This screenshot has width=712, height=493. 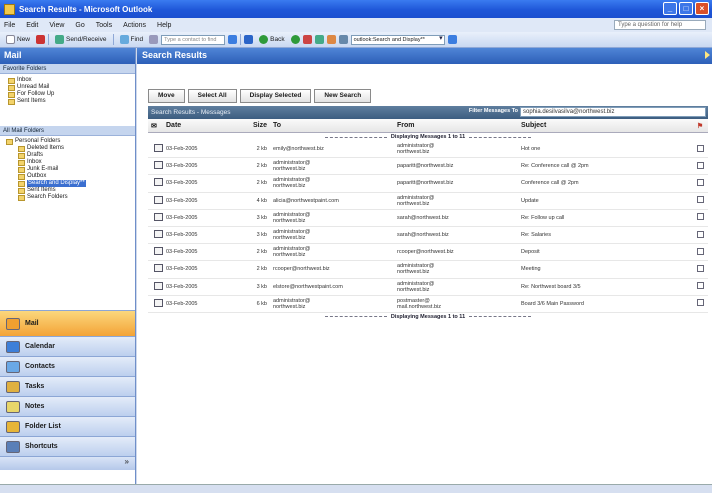 What do you see at coordinates (319, 39) in the screenshot?
I see `refresh-icon` at bounding box center [319, 39].